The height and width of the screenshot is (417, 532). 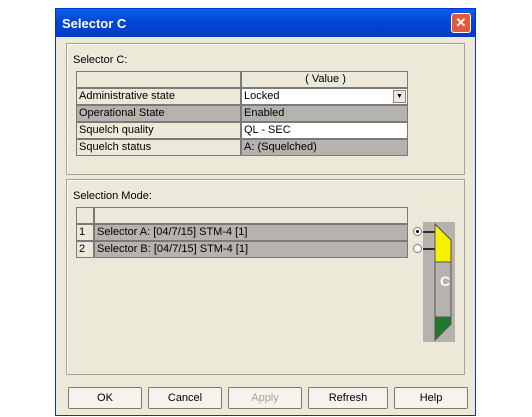 I want to click on selector-switch-icon: C, so click(x=439, y=282).